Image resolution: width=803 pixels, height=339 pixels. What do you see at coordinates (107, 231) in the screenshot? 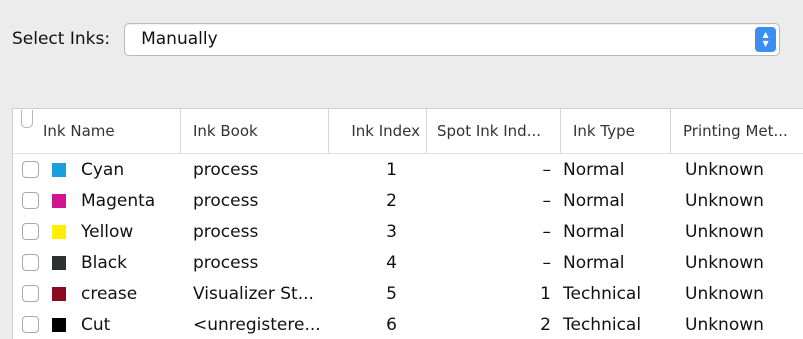
I see `ink-name: Yellow` at bounding box center [107, 231].